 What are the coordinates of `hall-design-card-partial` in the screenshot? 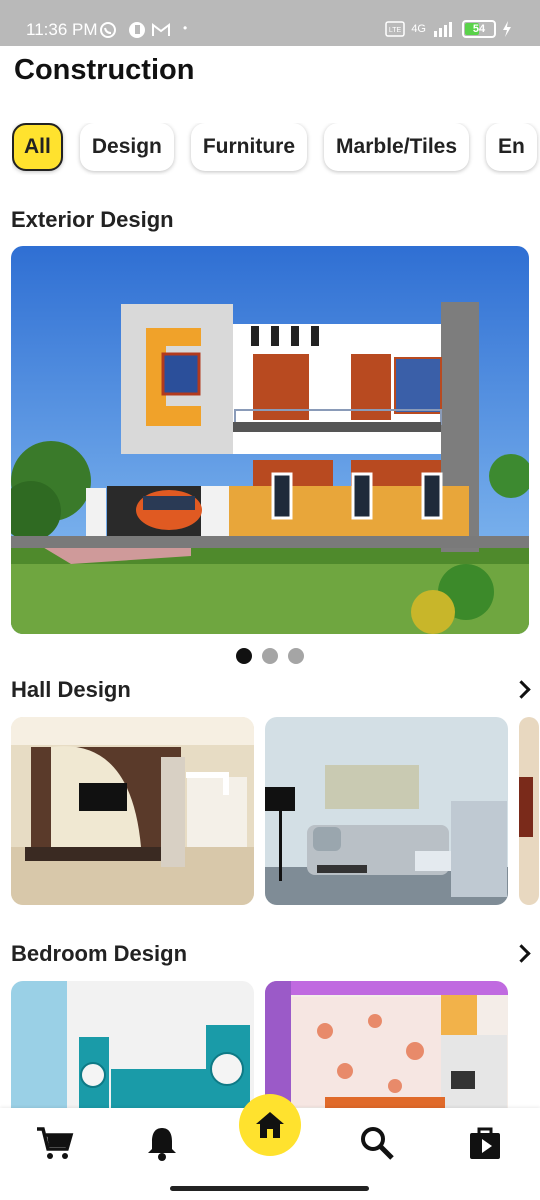 It's located at (529, 811).